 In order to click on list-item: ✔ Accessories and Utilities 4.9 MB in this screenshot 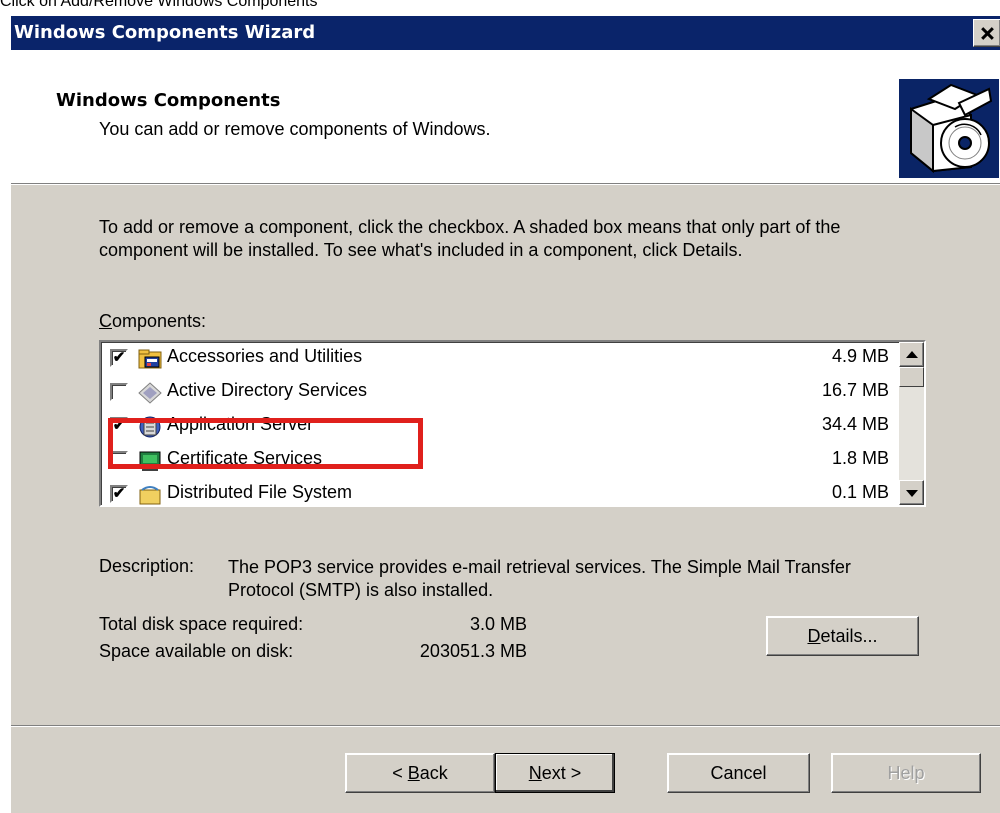, I will do `click(501, 359)`.